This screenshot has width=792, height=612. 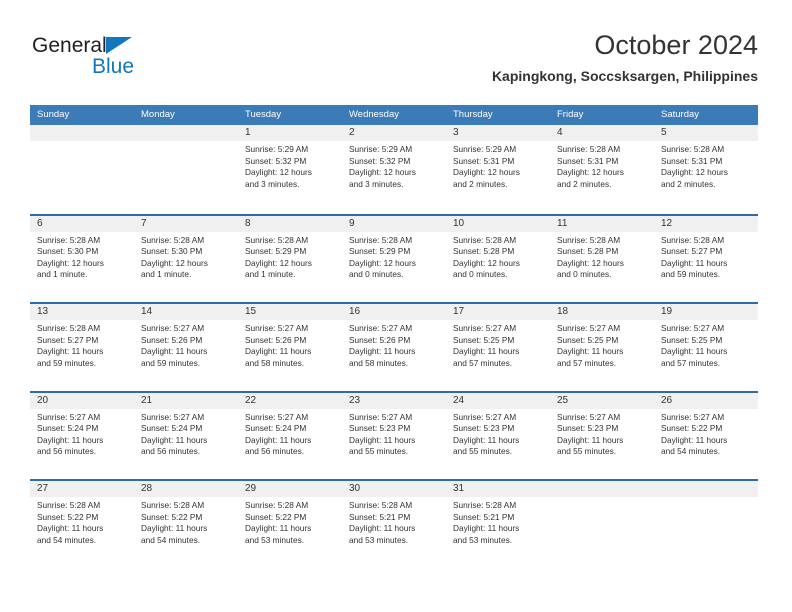 What do you see at coordinates (67, 539) in the screenshot?
I see `day-daylight-cont-text: and 54 minutes.` at bounding box center [67, 539].